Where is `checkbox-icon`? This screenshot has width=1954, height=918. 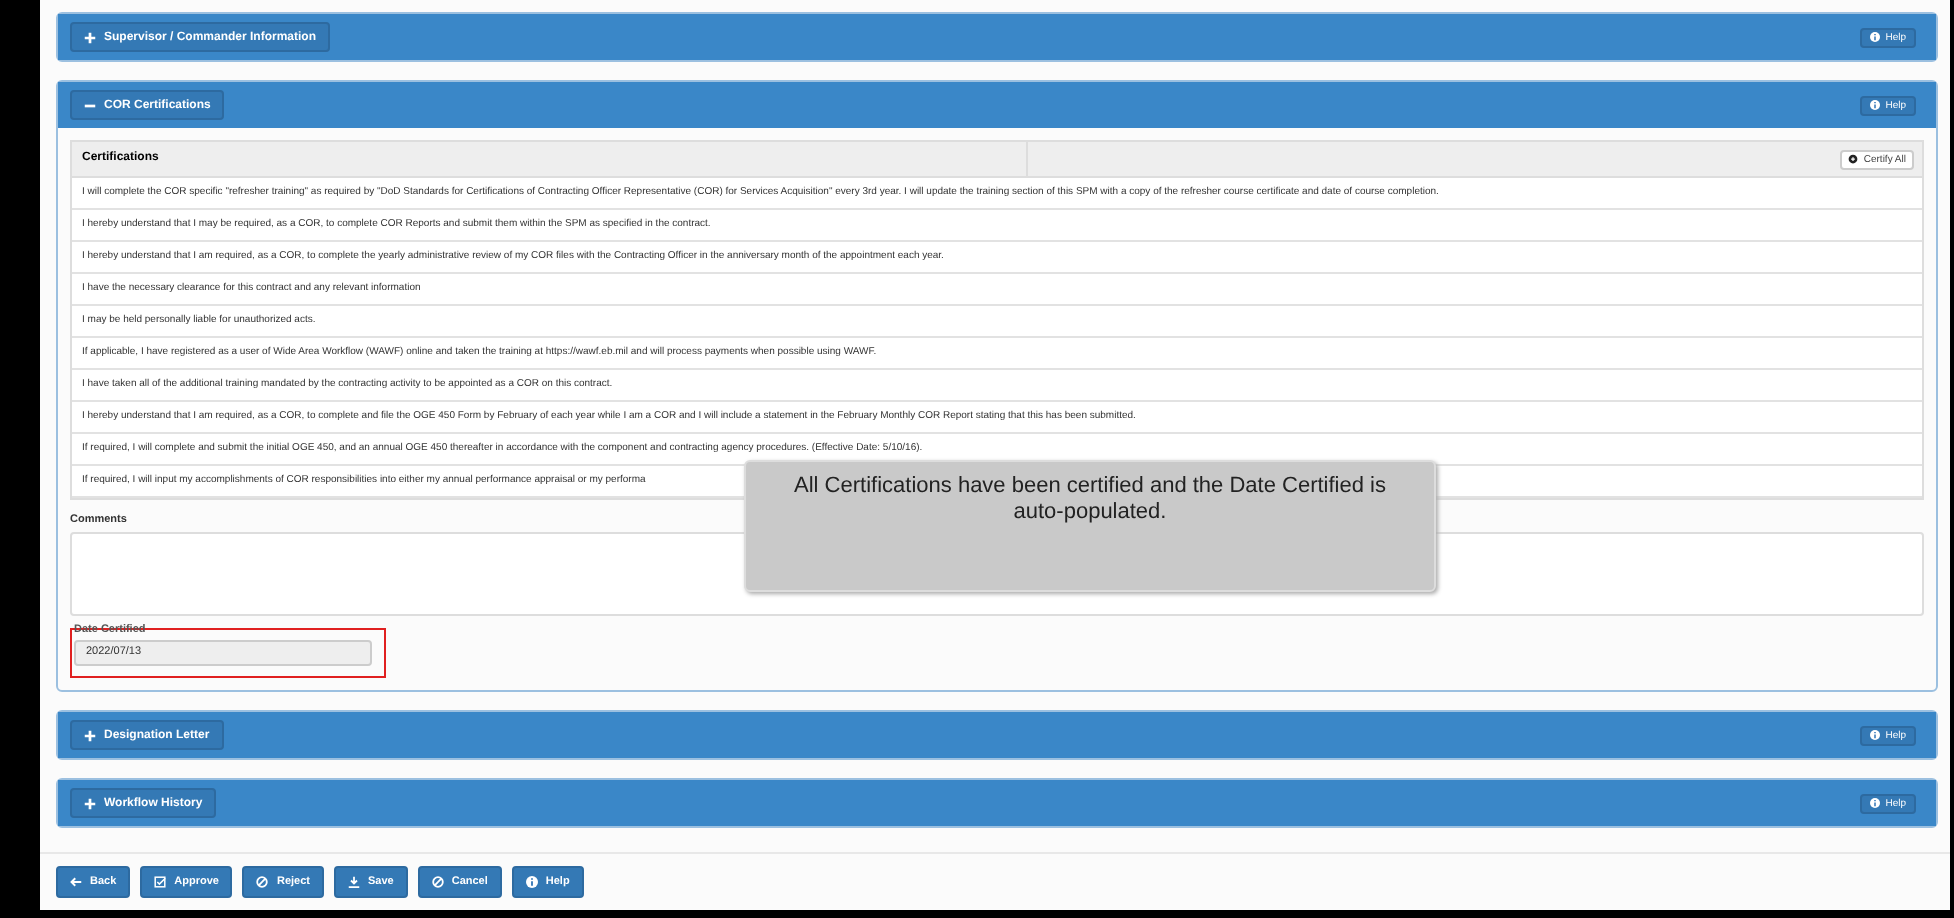 checkbox-icon is located at coordinates (160, 882).